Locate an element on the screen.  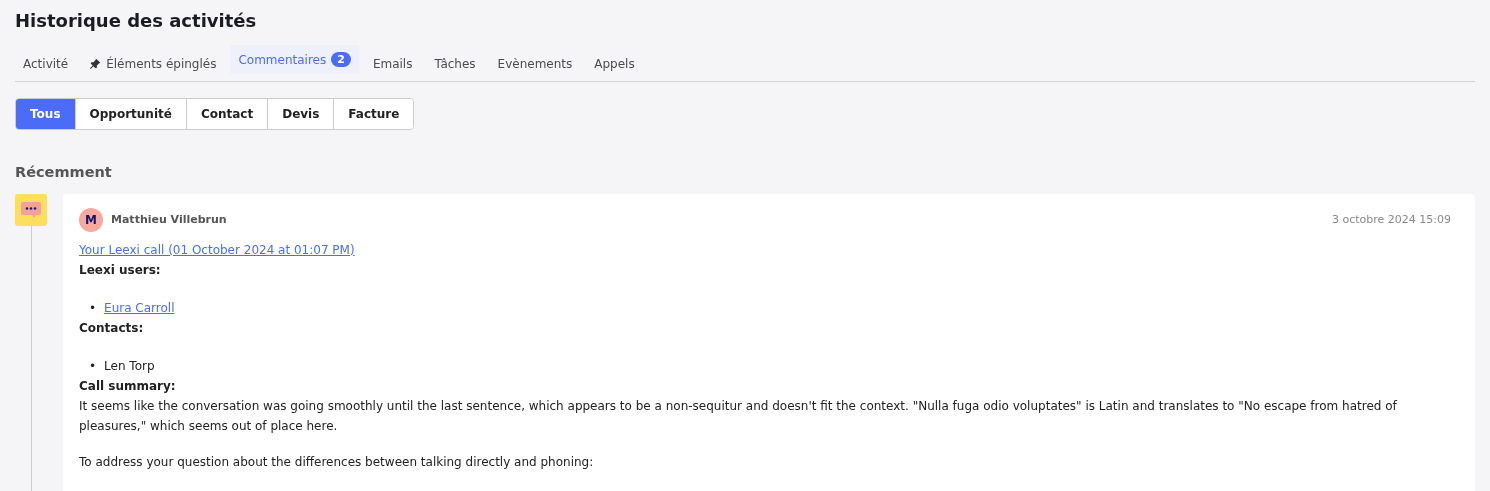
avatar: M is located at coordinates (91, 220).